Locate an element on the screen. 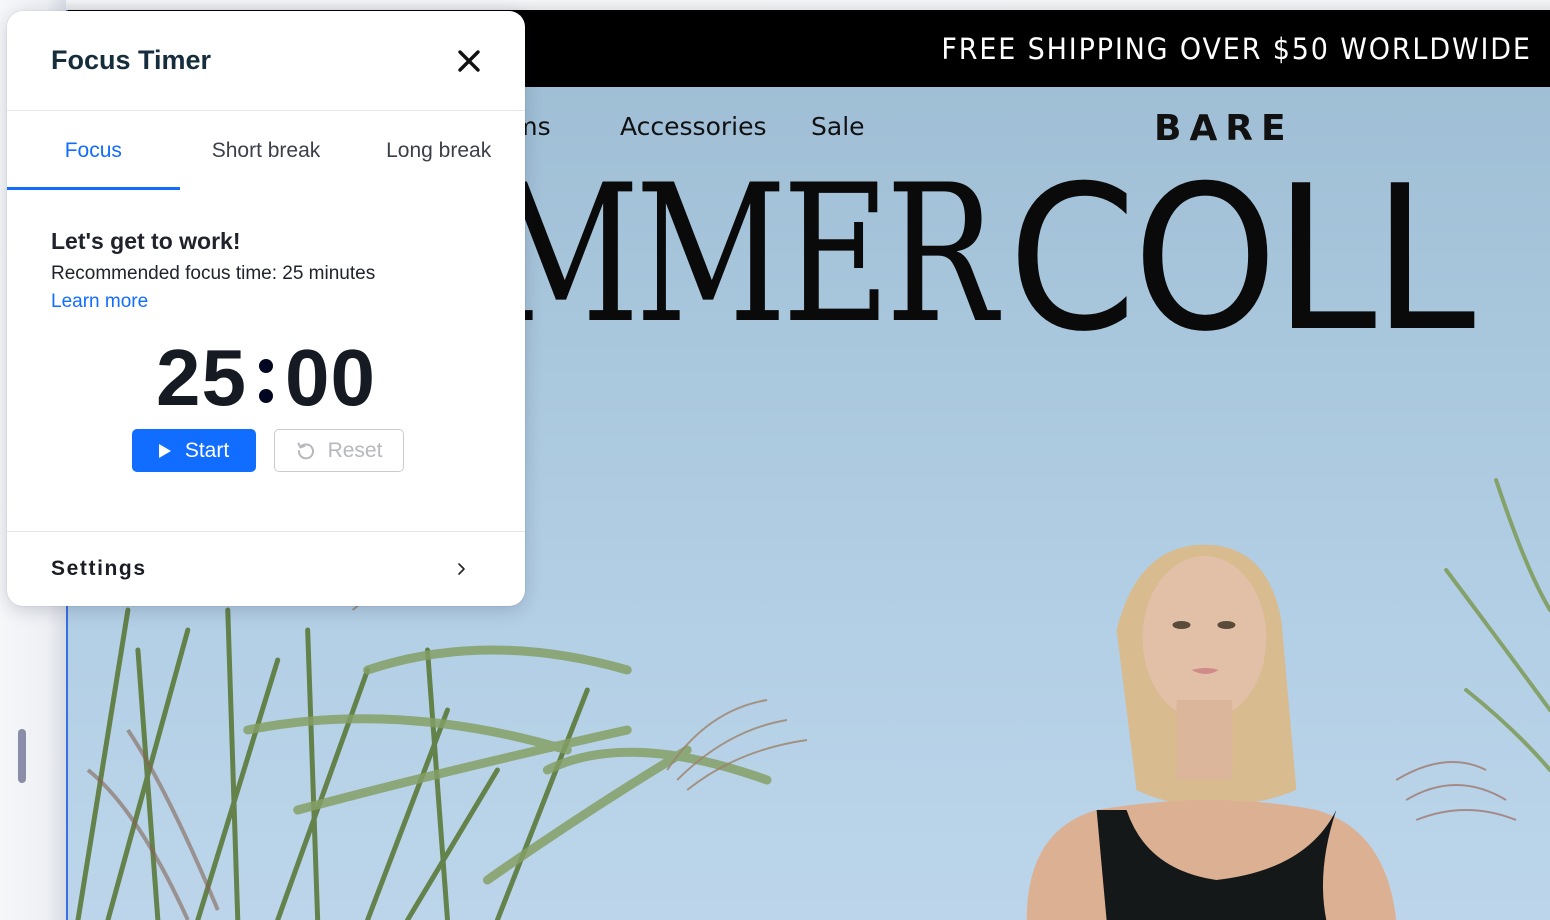 This screenshot has height=920, width=1550. nav-item-sale: Sale is located at coordinates (838, 126).